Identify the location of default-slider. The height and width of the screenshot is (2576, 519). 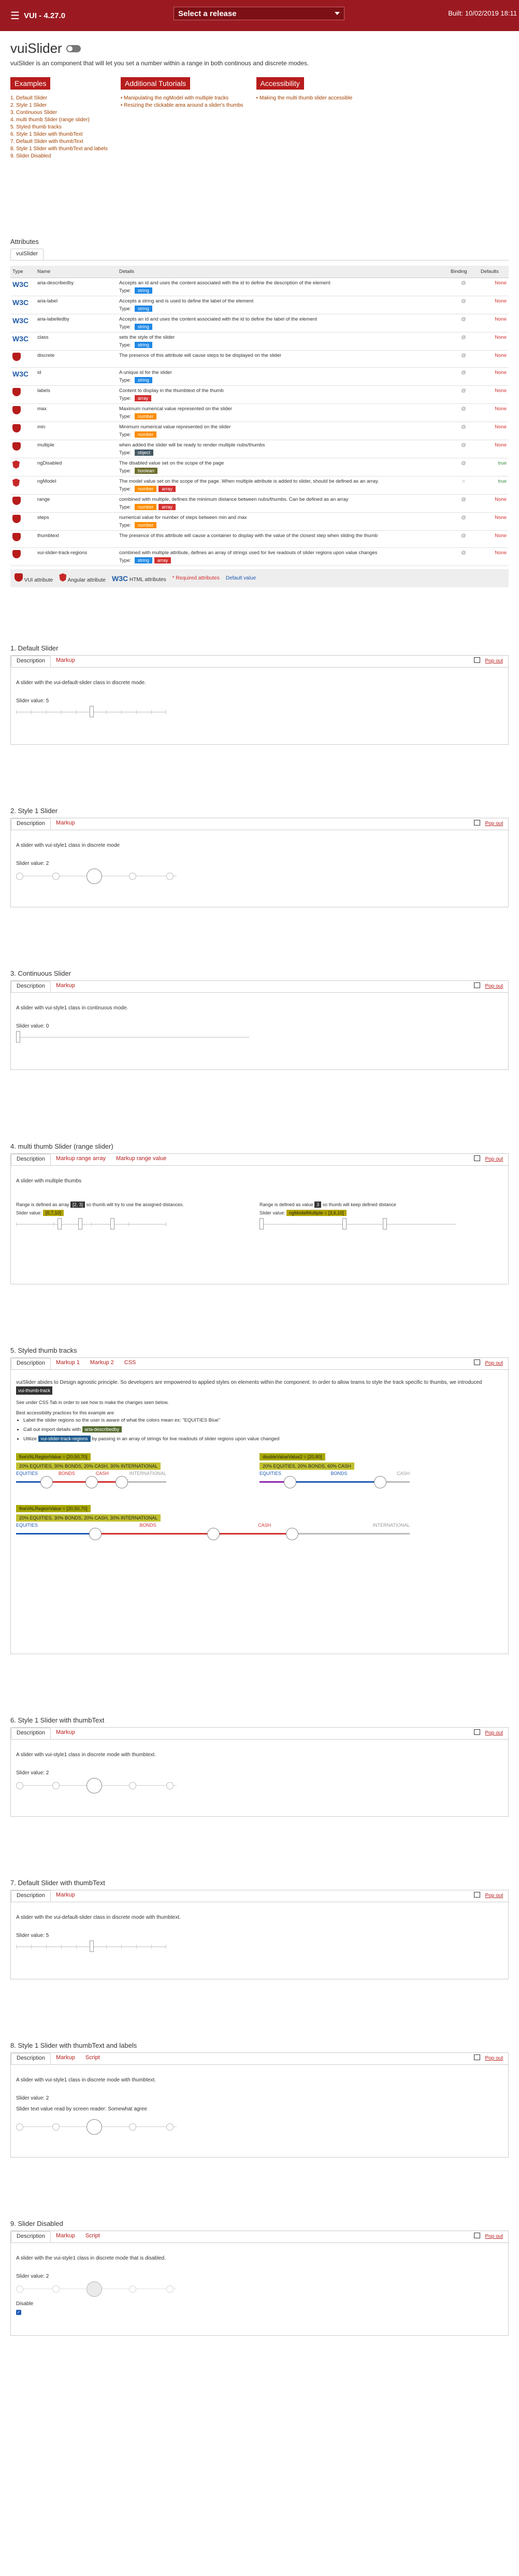
(91, 712).